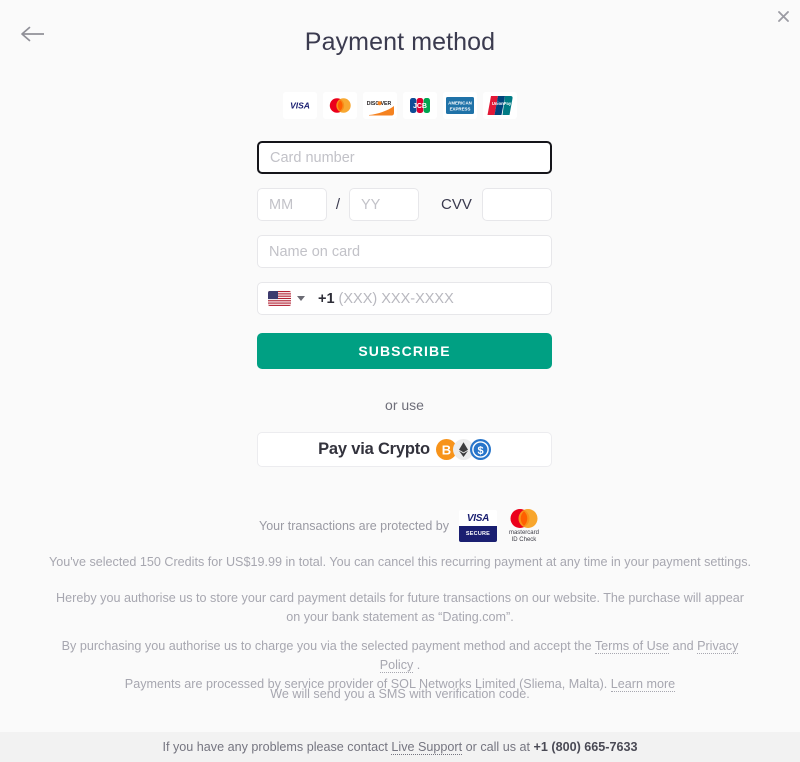 The width and height of the screenshot is (800, 762). I want to click on unionpay-icon: UnionPay, so click(500, 105).